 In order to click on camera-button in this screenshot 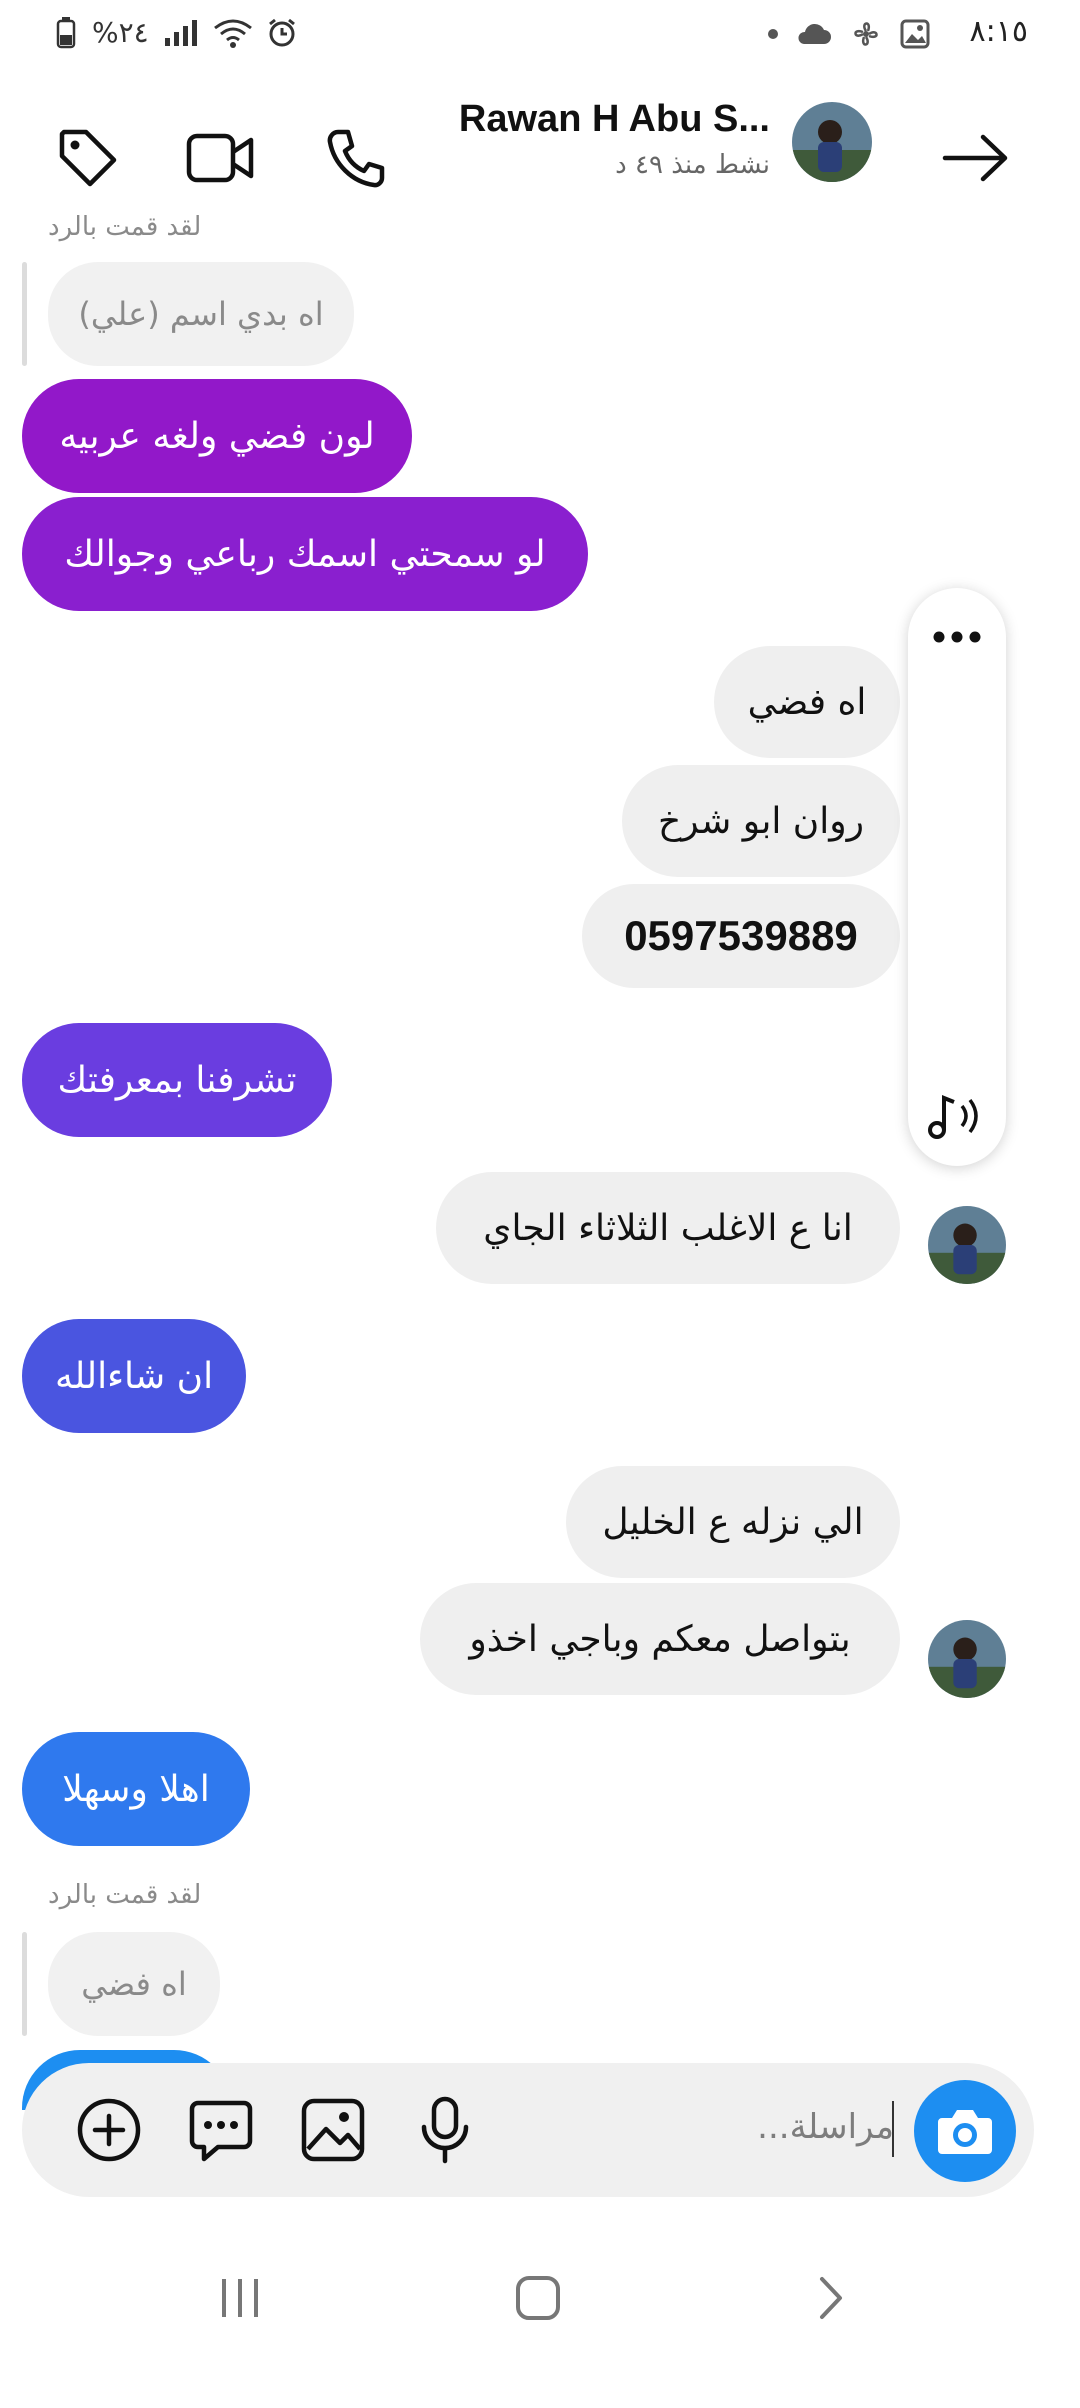, I will do `click(965, 2131)`.